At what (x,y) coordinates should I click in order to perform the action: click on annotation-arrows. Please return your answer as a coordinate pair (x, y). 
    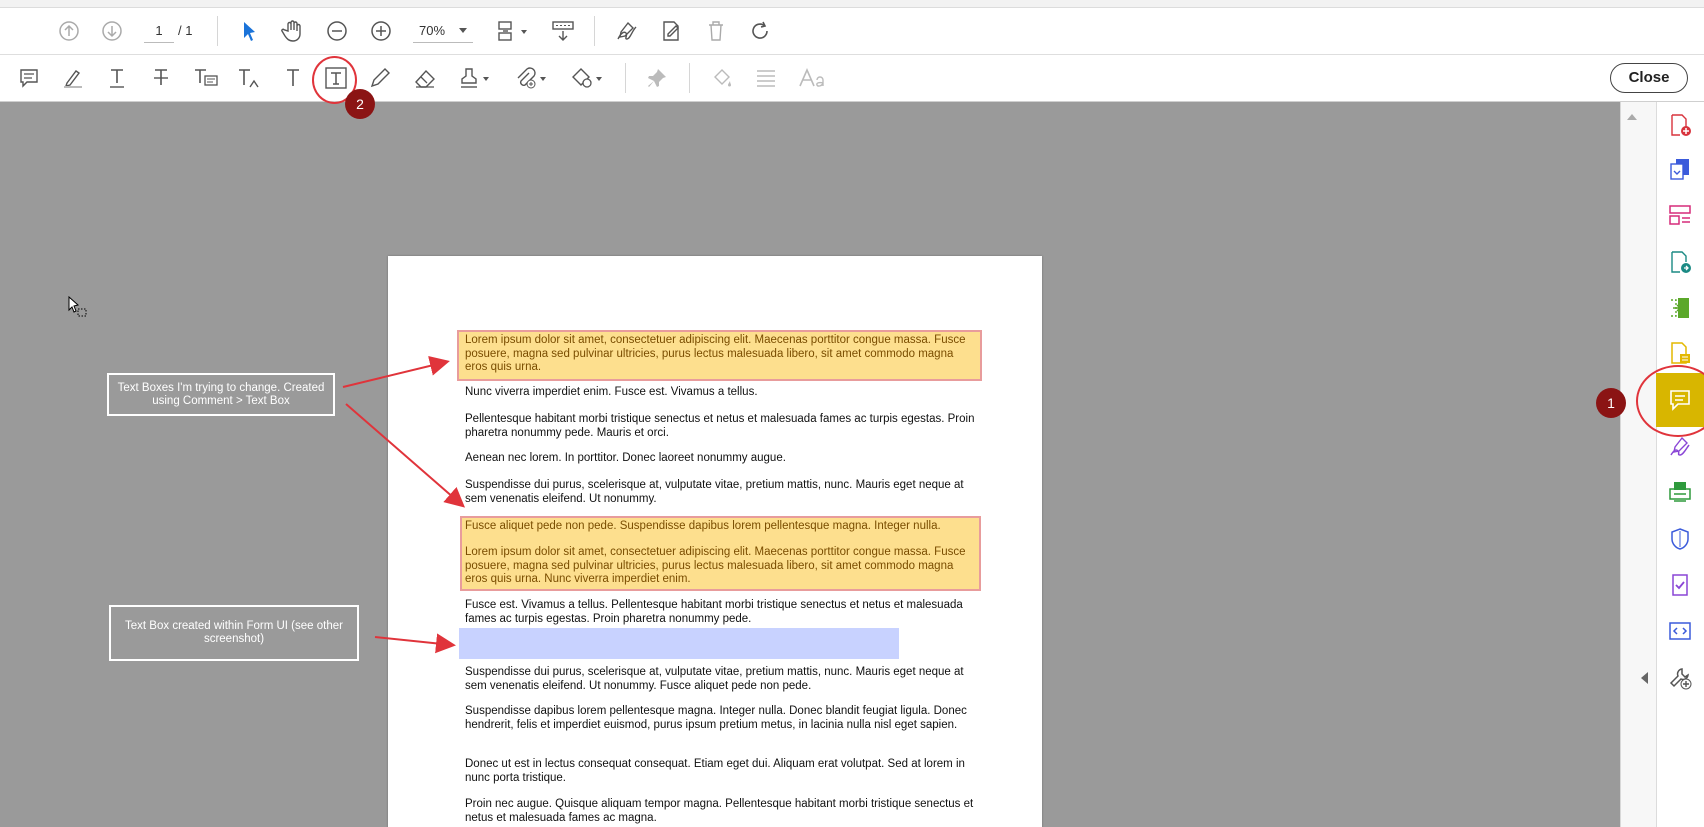
    Looking at the image, I should click on (404, 505).